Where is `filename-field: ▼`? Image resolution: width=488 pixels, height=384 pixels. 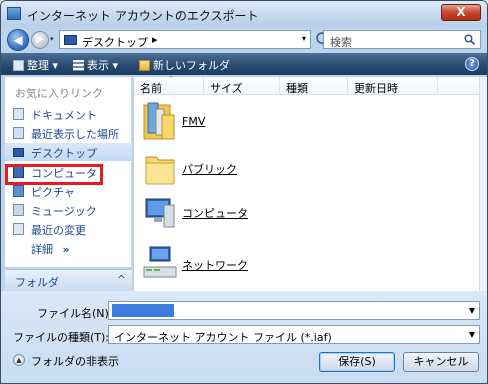
filename-field: ▼ is located at coordinates (294, 310).